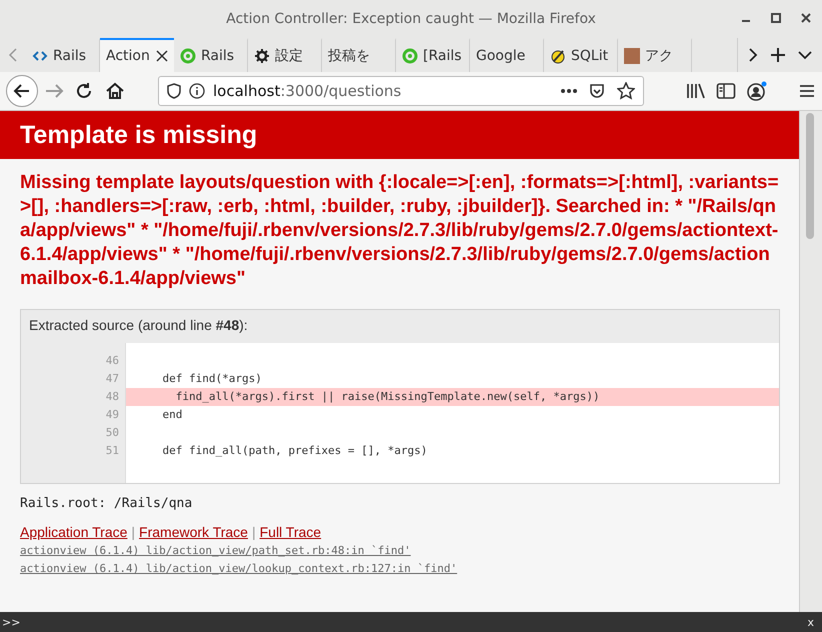 The width and height of the screenshot is (822, 632). What do you see at coordinates (294, 451) in the screenshot?
I see `code-line: def find_all(path, prefixes = [], *args)` at bounding box center [294, 451].